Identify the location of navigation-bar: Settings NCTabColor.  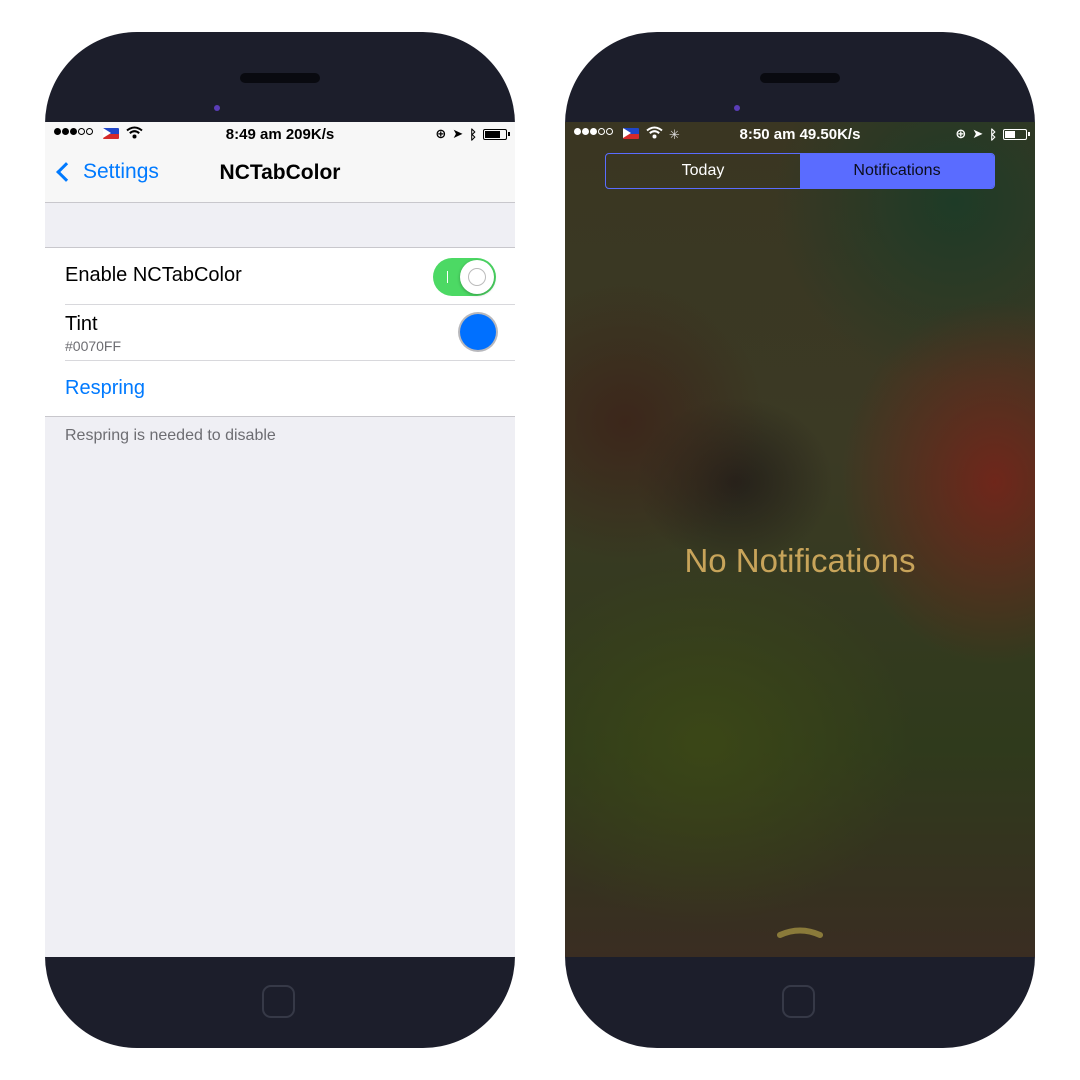
(280, 175).